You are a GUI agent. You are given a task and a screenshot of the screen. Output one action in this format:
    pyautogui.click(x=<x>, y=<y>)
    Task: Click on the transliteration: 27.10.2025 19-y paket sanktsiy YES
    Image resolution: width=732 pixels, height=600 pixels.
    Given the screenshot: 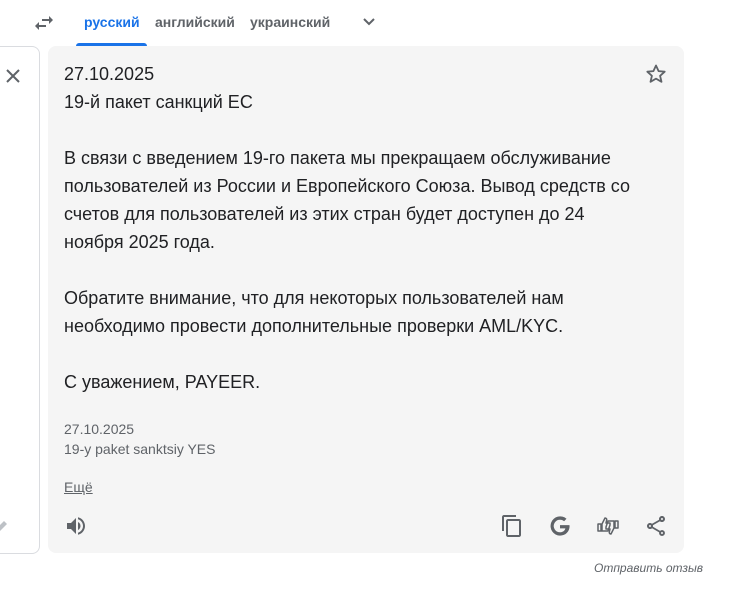 What is the action you would take?
    pyautogui.click(x=349, y=439)
    